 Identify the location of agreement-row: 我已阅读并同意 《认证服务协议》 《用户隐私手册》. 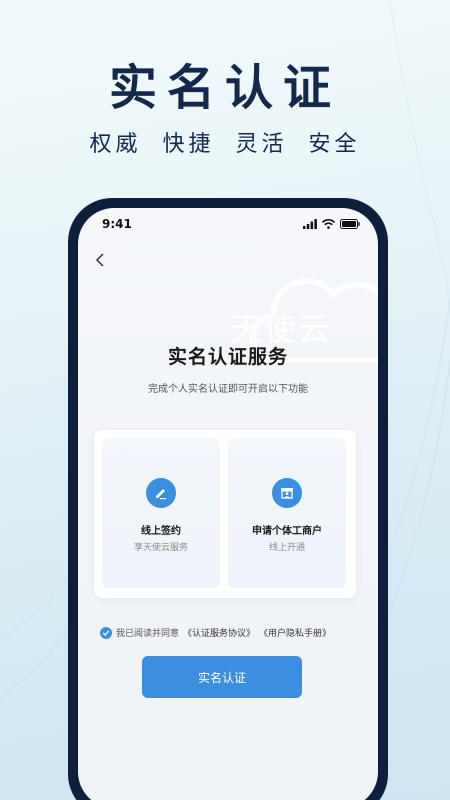
(235, 632).